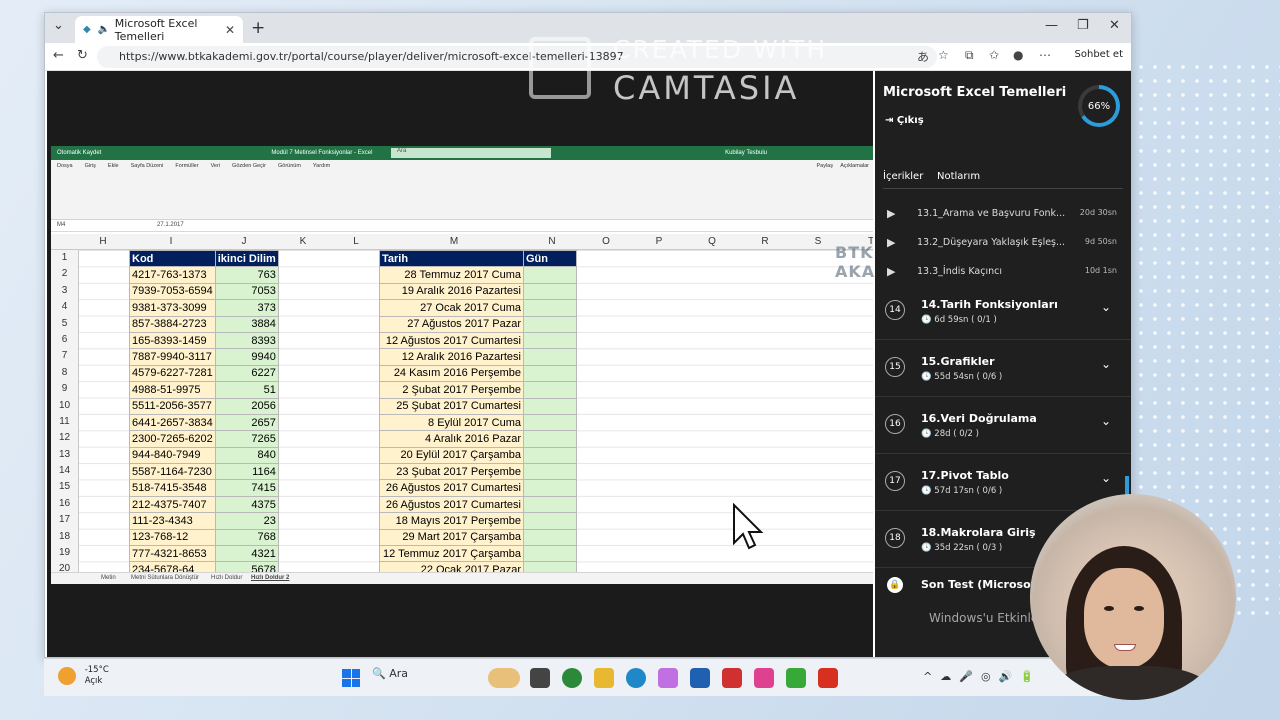 The height and width of the screenshot is (720, 1280). Describe the element at coordinates (226, 578) in the screenshot. I see `sheet-tab: Hızlı Doldur` at that location.